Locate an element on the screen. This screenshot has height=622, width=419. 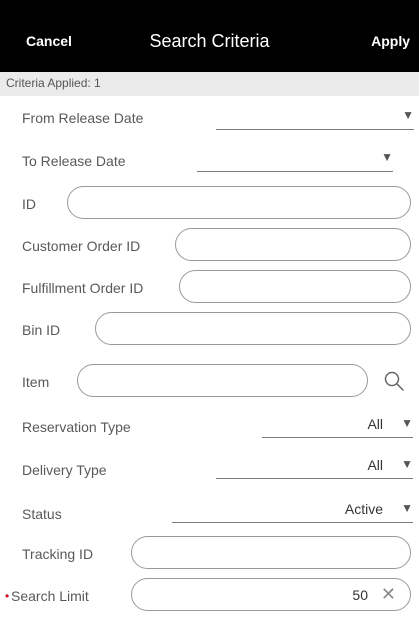
fulfillment-order-id-input is located at coordinates (295, 286).